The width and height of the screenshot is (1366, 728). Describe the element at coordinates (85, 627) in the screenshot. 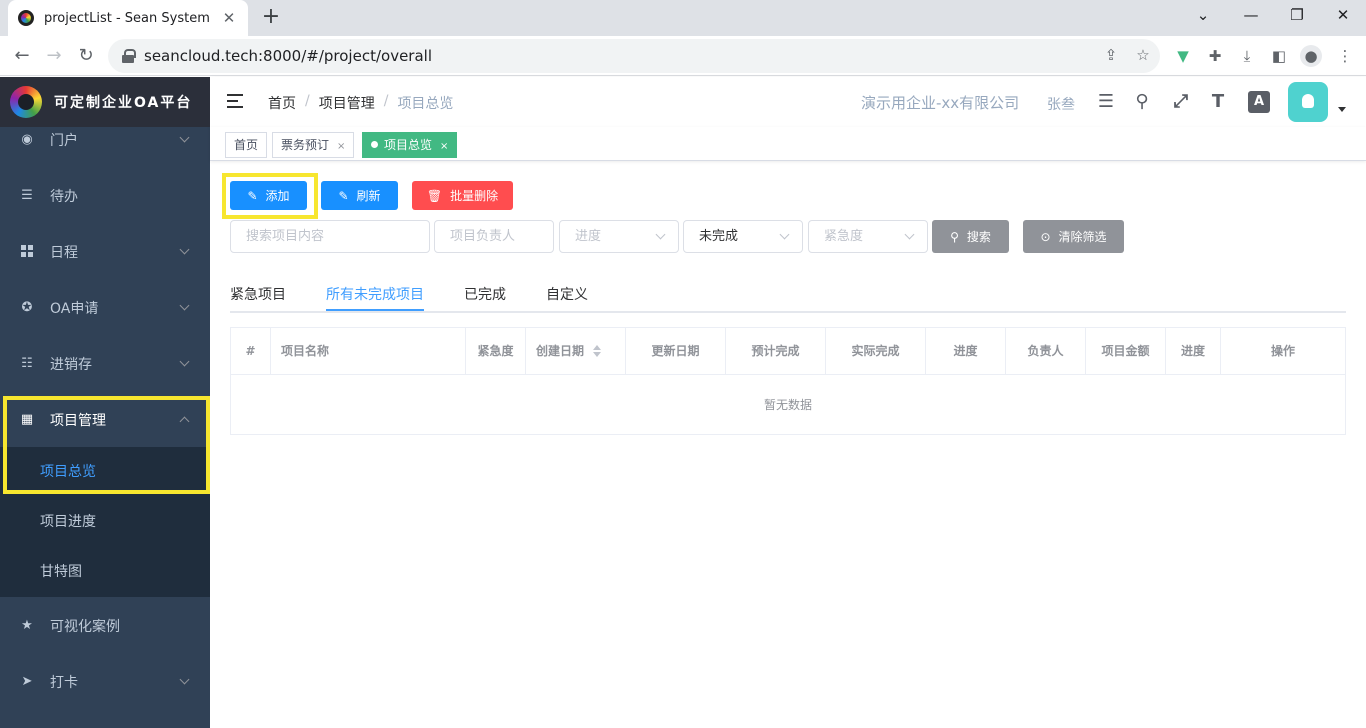

I see `sidebar-item-label: 可视化案例` at that location.